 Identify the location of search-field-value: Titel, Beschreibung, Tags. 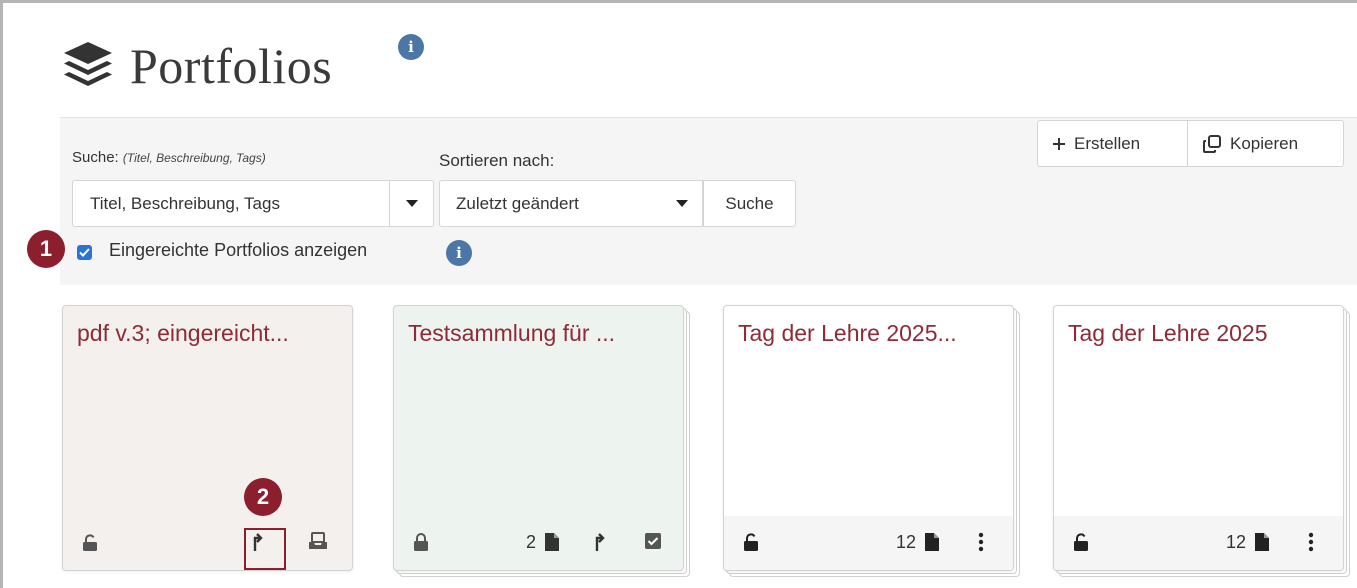
(185, 203).